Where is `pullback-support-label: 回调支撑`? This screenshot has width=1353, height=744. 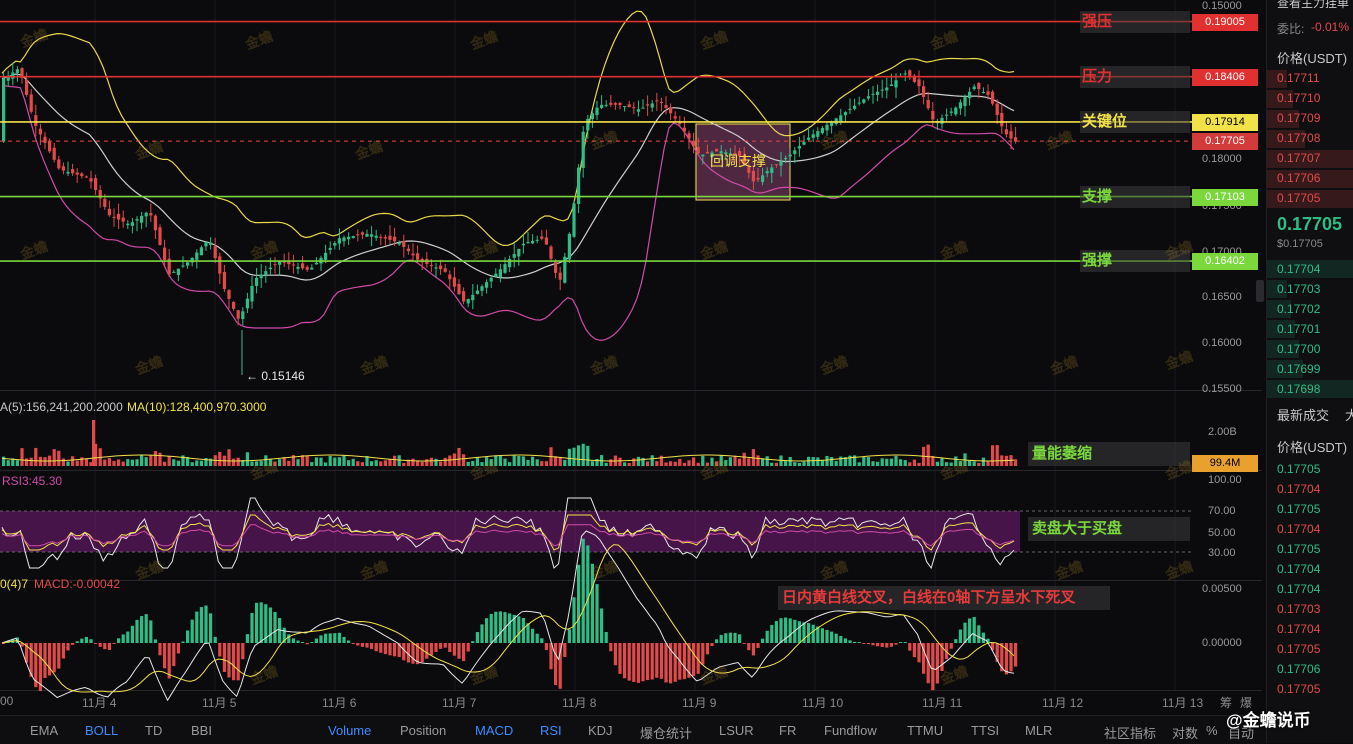
pullback-support-label: 回调支撑 is located at coordinates (738, 161).